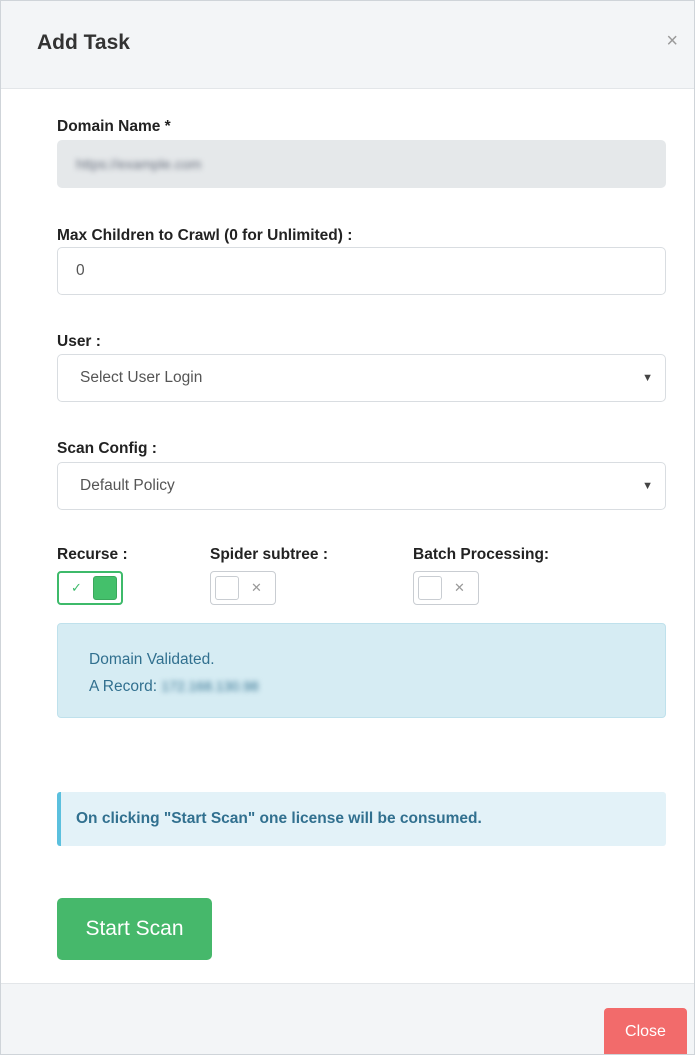  Describe the element at coordinates (80, 270) in the screenshot. I see `max-children-value: 0` at that location.